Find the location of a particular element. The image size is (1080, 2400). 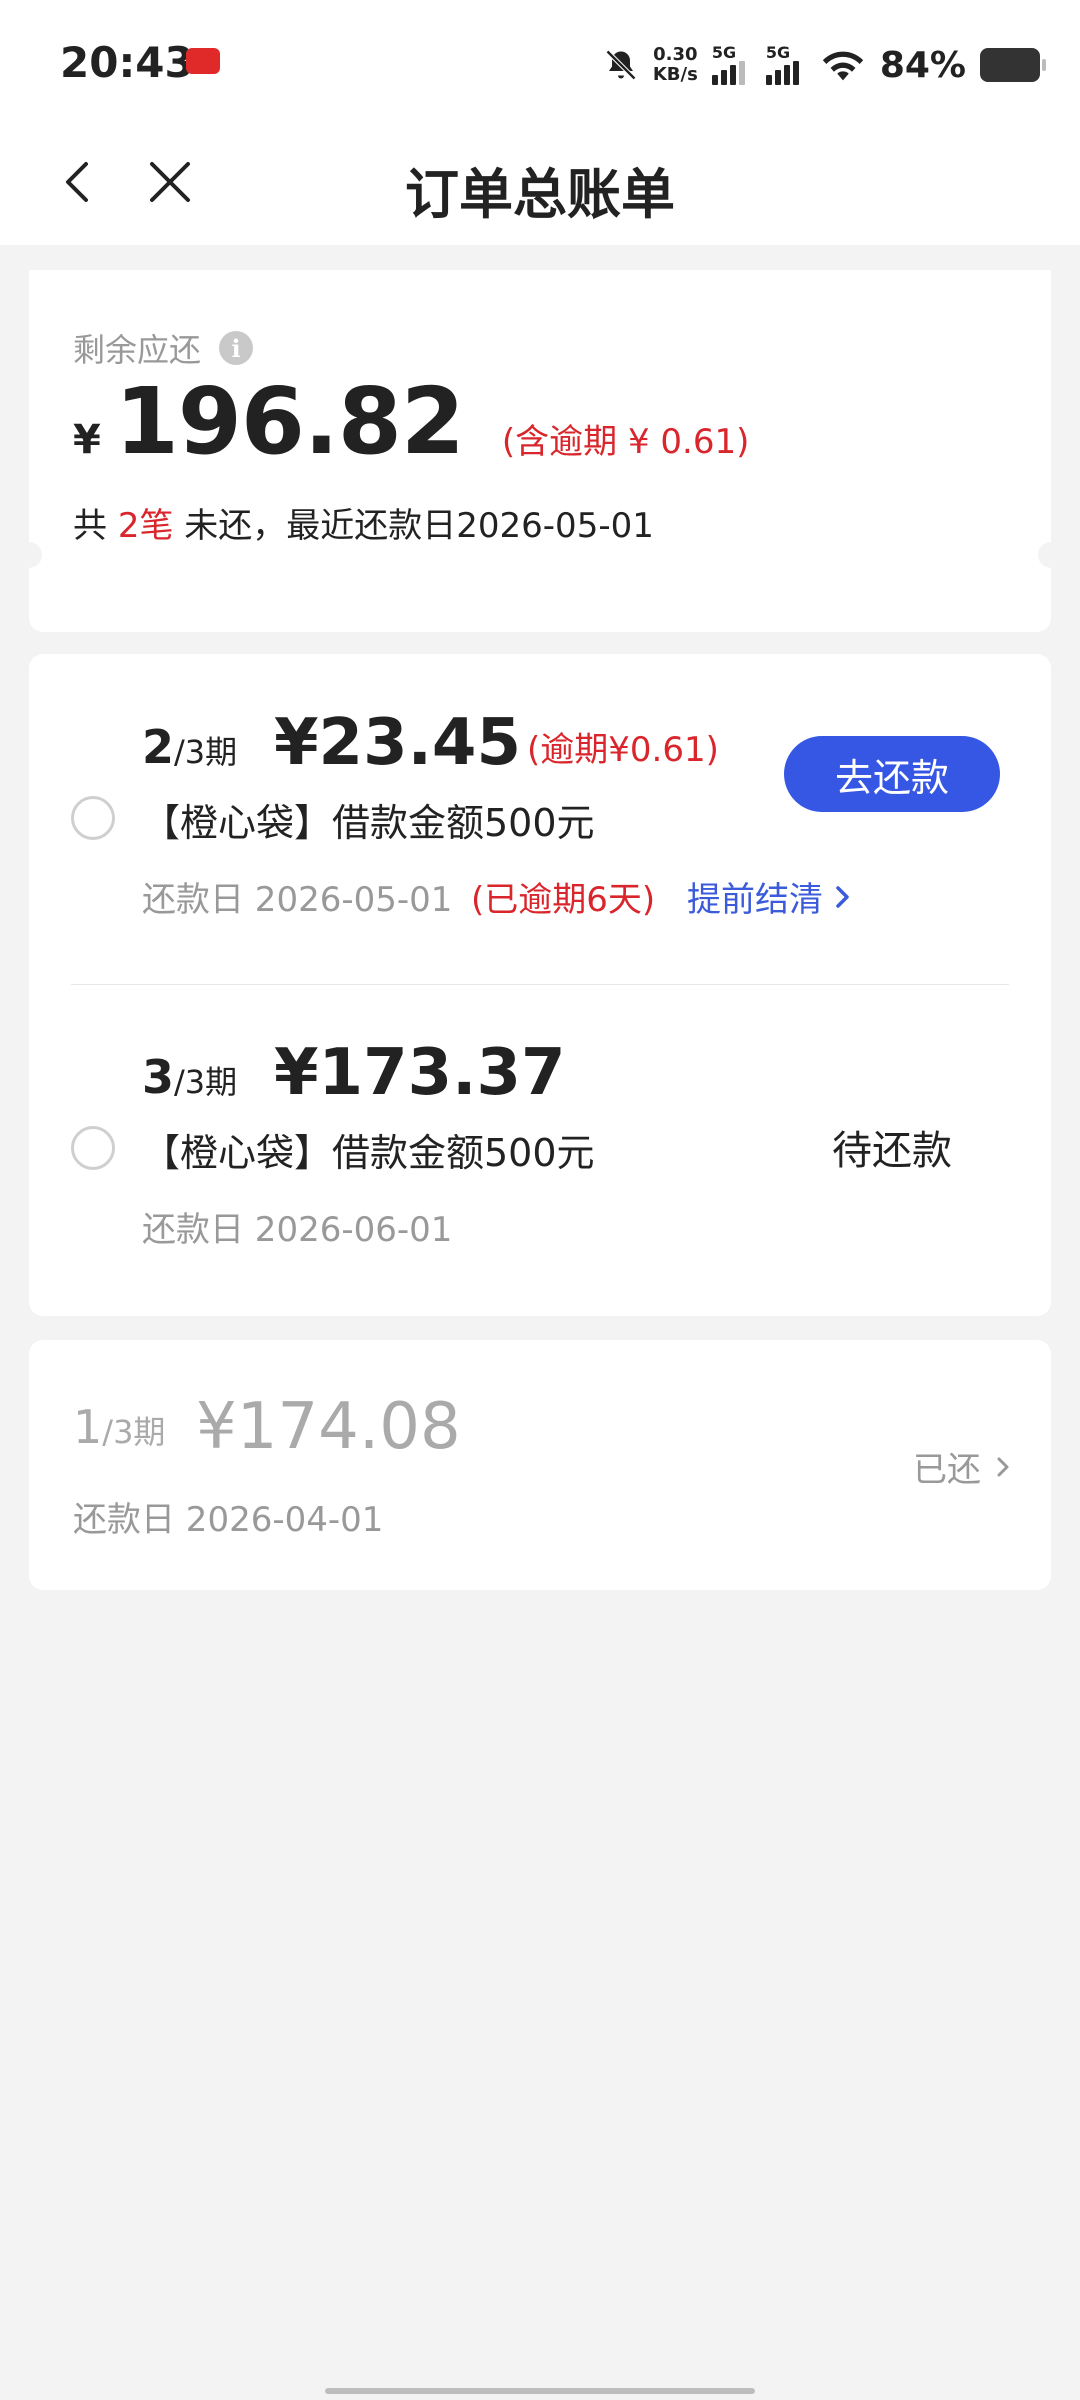

paid-amount: ¥174.08 is located at coordinates (328, 1427).